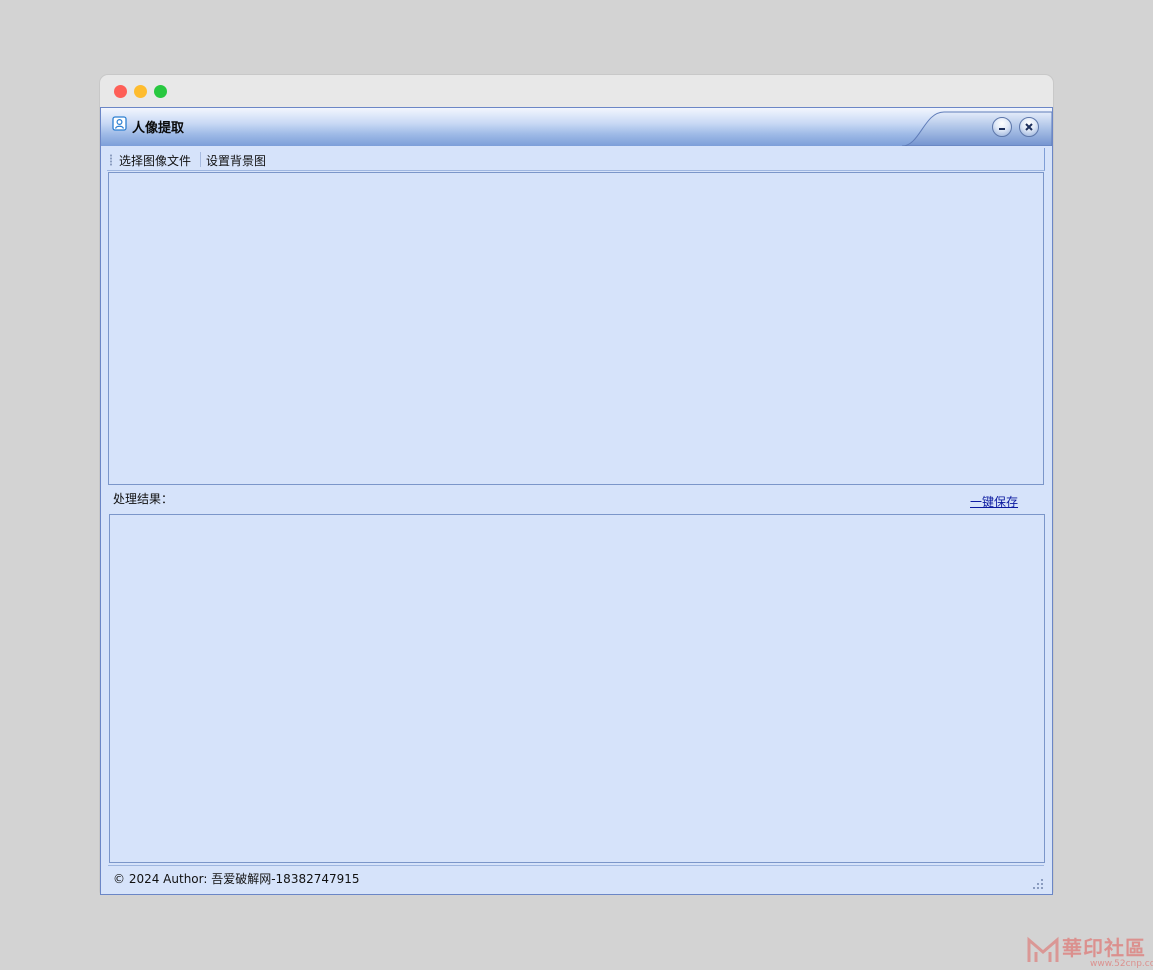  Describe the element at coordinates (111, 160) in the screenshot. I see `toolbar-grip-icon` at that location.